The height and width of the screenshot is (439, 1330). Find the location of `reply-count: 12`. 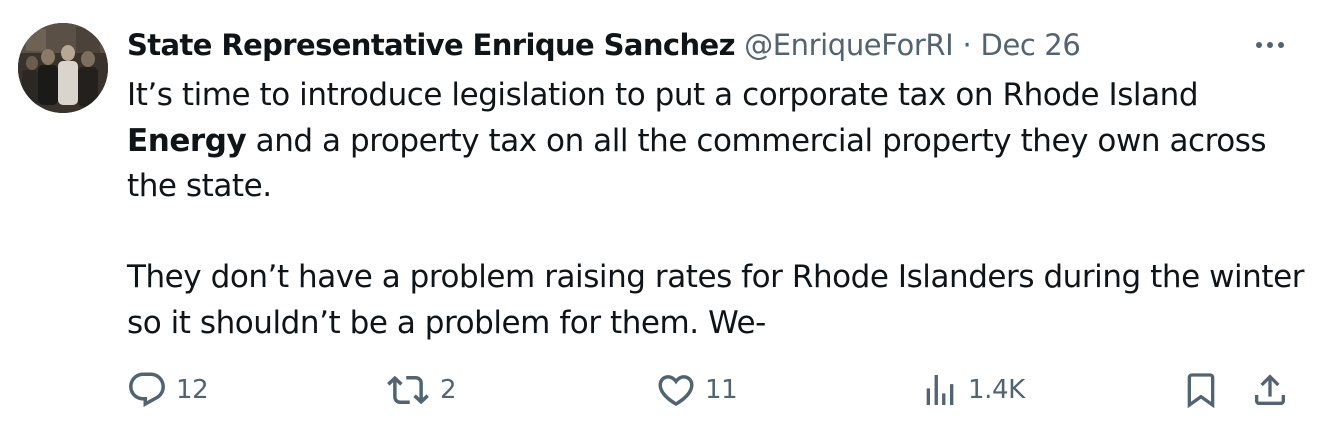

reply-count: 12 is located at coordinates (192, 390).